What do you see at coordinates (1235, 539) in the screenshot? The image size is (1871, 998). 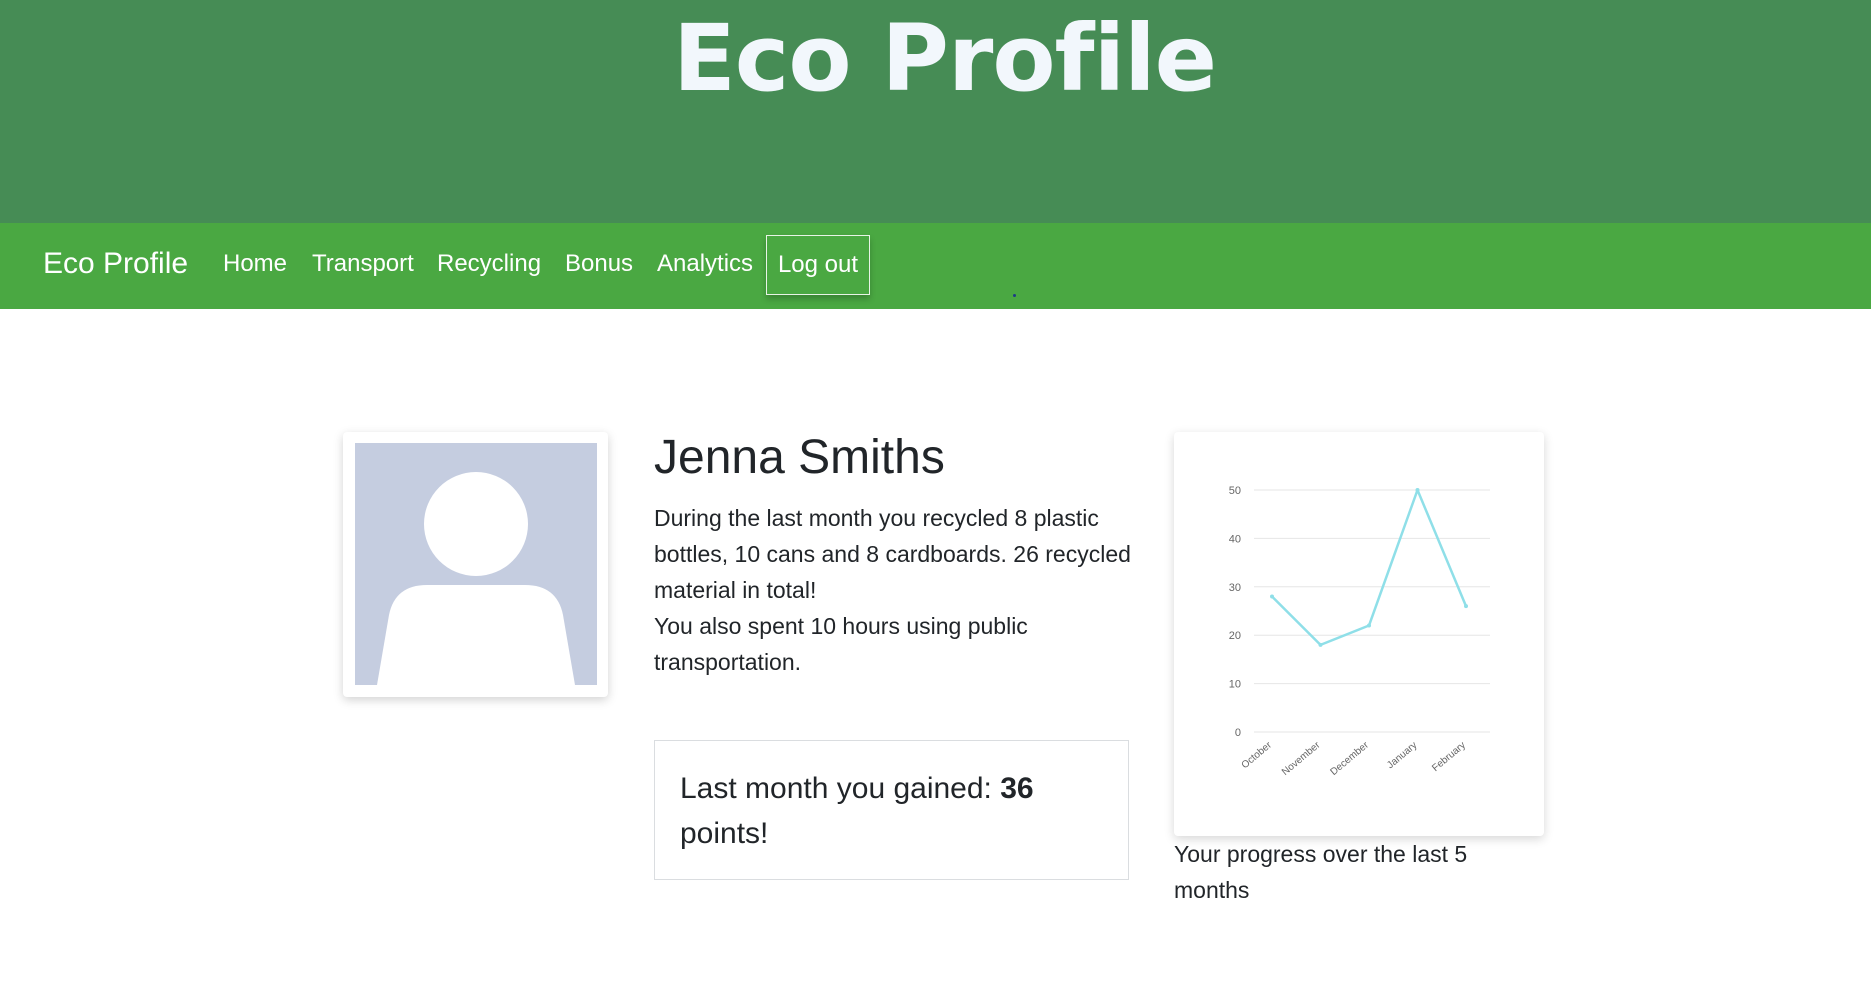 I see `y-tick-label: 40` at bounding box center [1235, 539].